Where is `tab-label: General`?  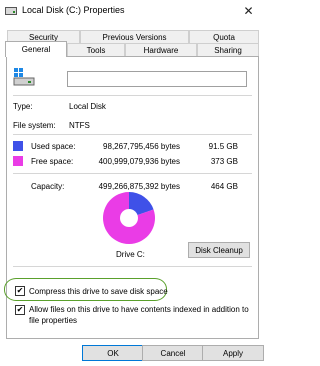
tab-label: General is located at coordinates (36, 49).